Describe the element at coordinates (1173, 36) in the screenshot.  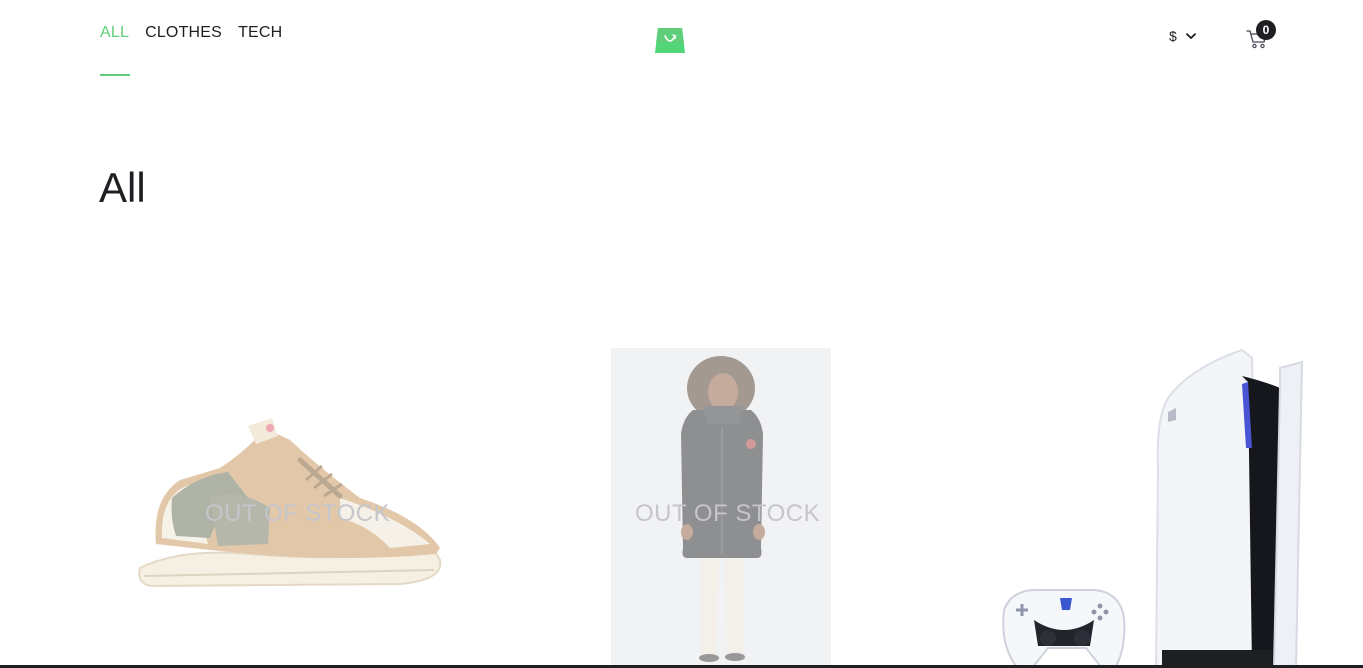
I see `currency-symbol: $` at that location.